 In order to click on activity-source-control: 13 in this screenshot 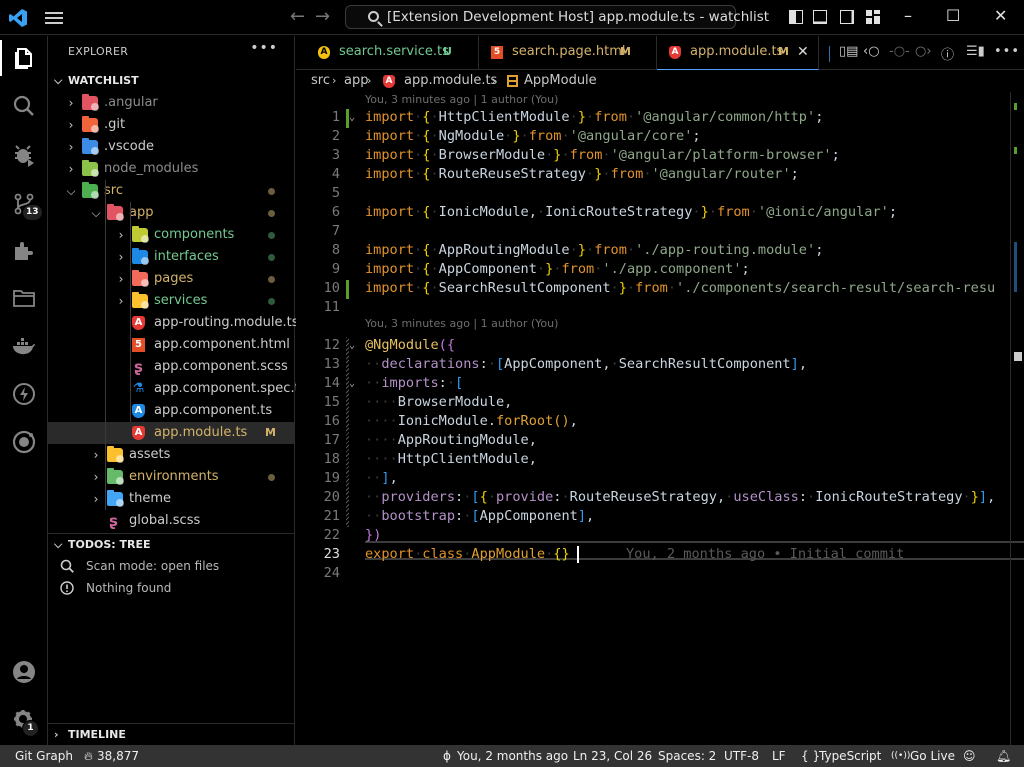, I will do `click(24, 204)`.